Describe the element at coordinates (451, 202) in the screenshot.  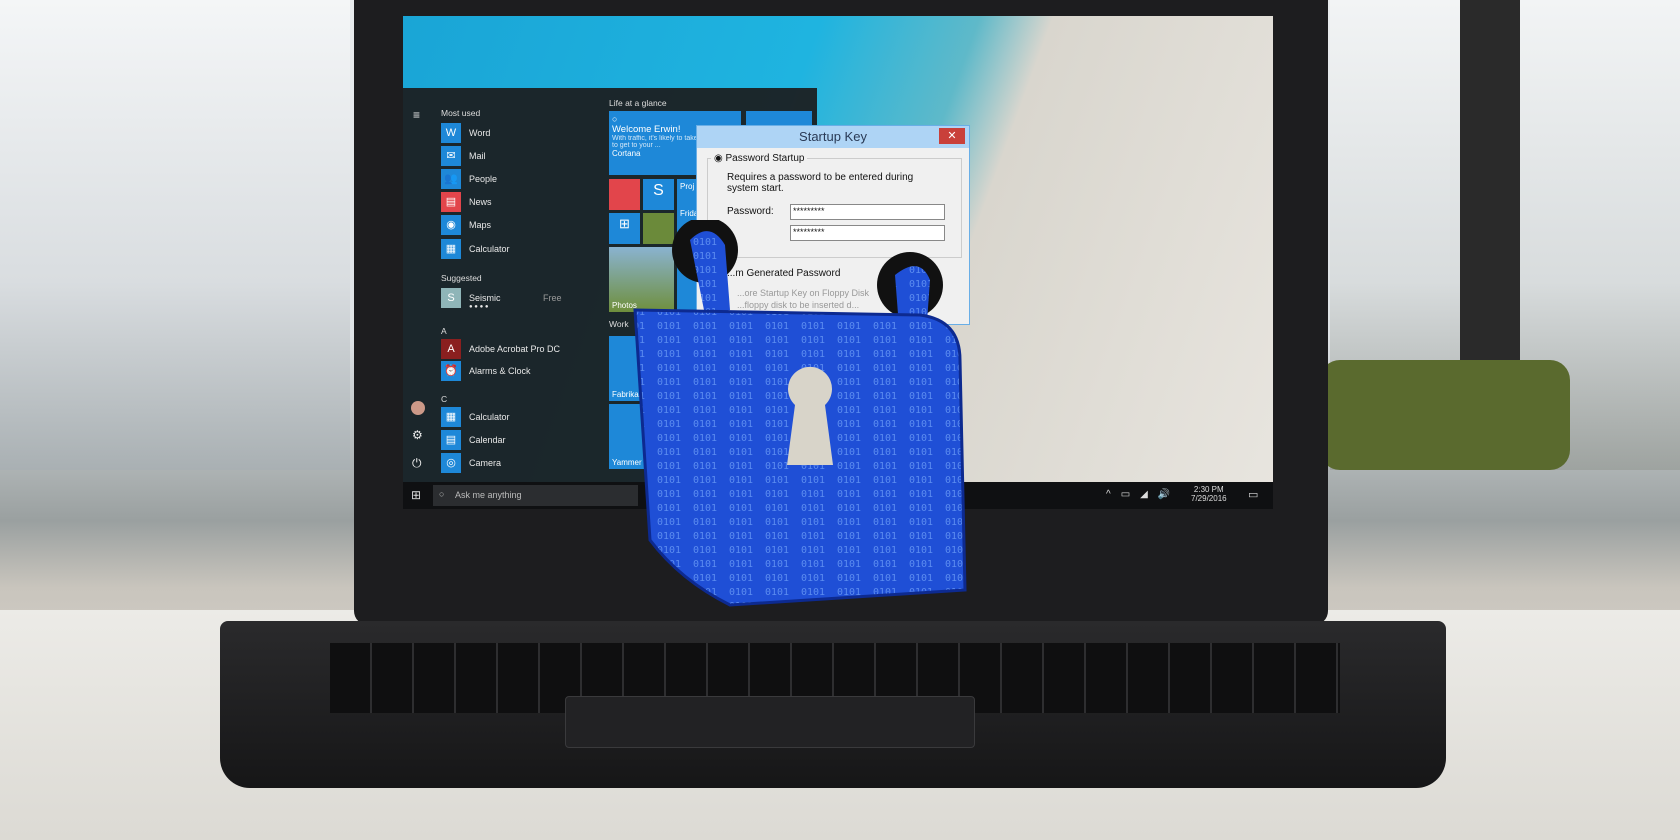
I see `news-icon: ▤` at that location.